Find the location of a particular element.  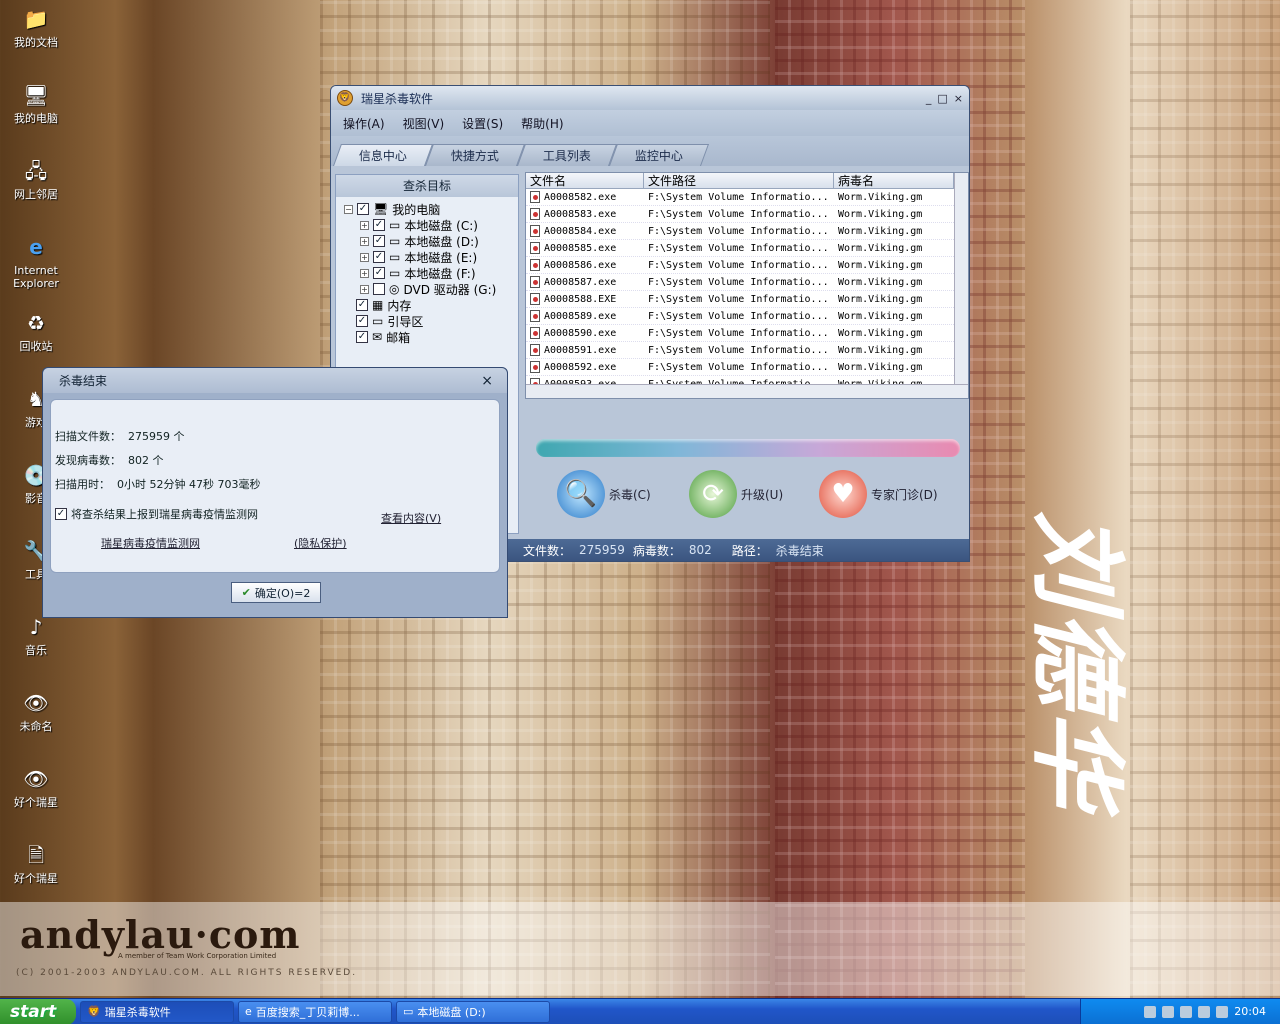

horizontal-scrollbar is located at coordinates (747, 391).